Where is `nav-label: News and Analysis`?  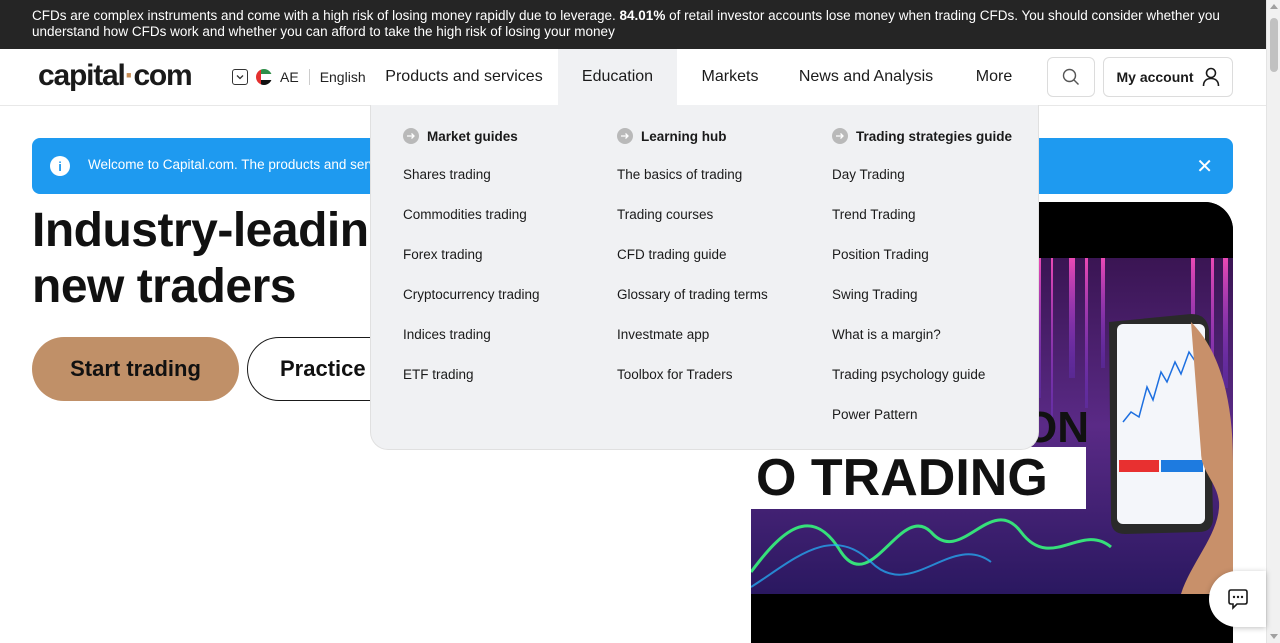
nav-label: News and Analysis is located at coordinates (866, 76).